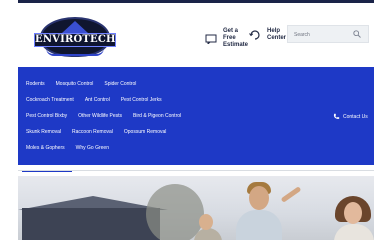 The image size is (390, 240). What do you see at coordinates (336, 116) in the screenshot?
I see `phone-icon` at bounding box center [336, 116].